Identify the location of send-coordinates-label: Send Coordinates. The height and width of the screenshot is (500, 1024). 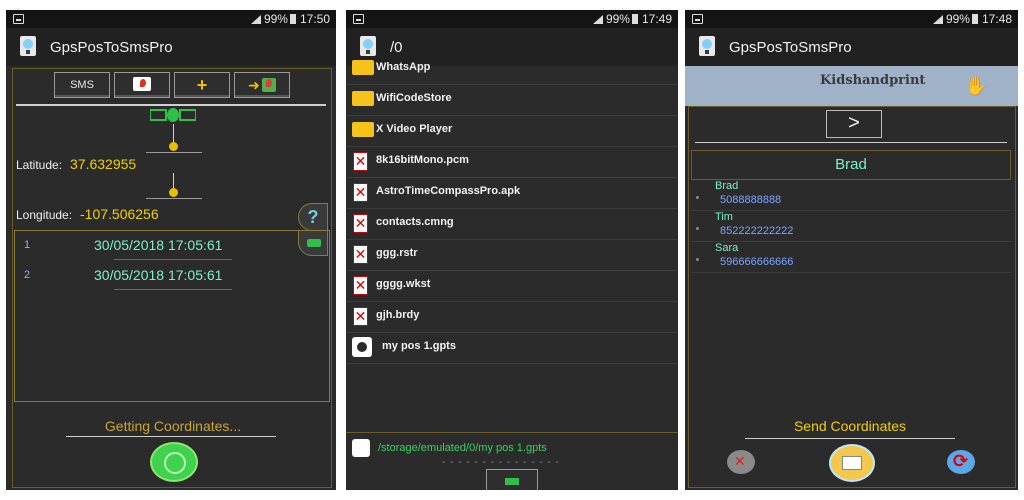
(850, 426).